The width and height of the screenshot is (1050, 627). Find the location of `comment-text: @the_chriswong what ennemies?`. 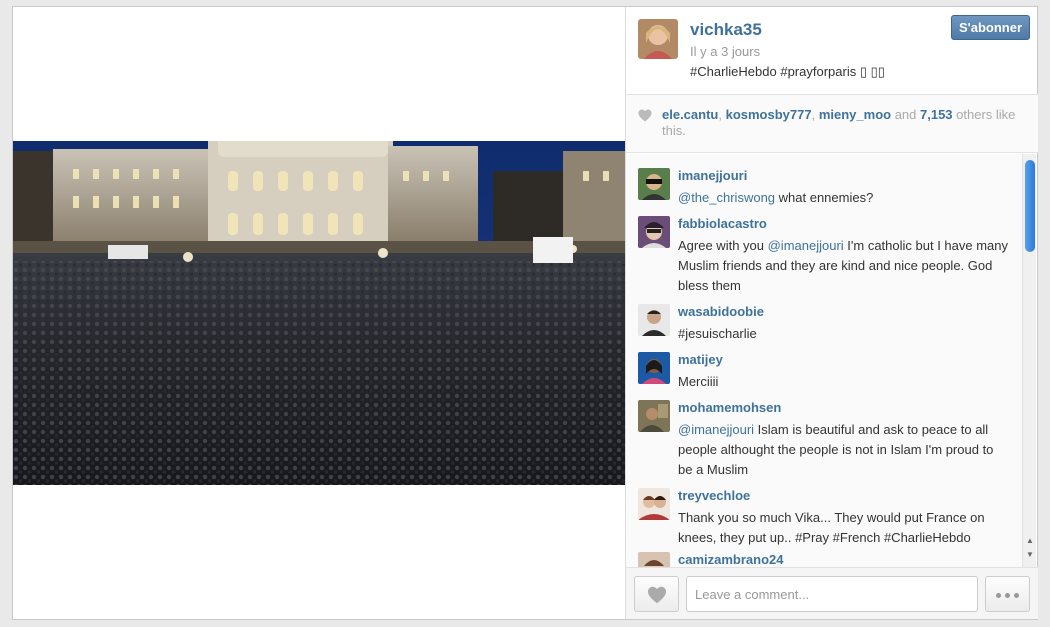

comment-text: @the_chriswong what ennemies? is located at coordinates (844, 198).